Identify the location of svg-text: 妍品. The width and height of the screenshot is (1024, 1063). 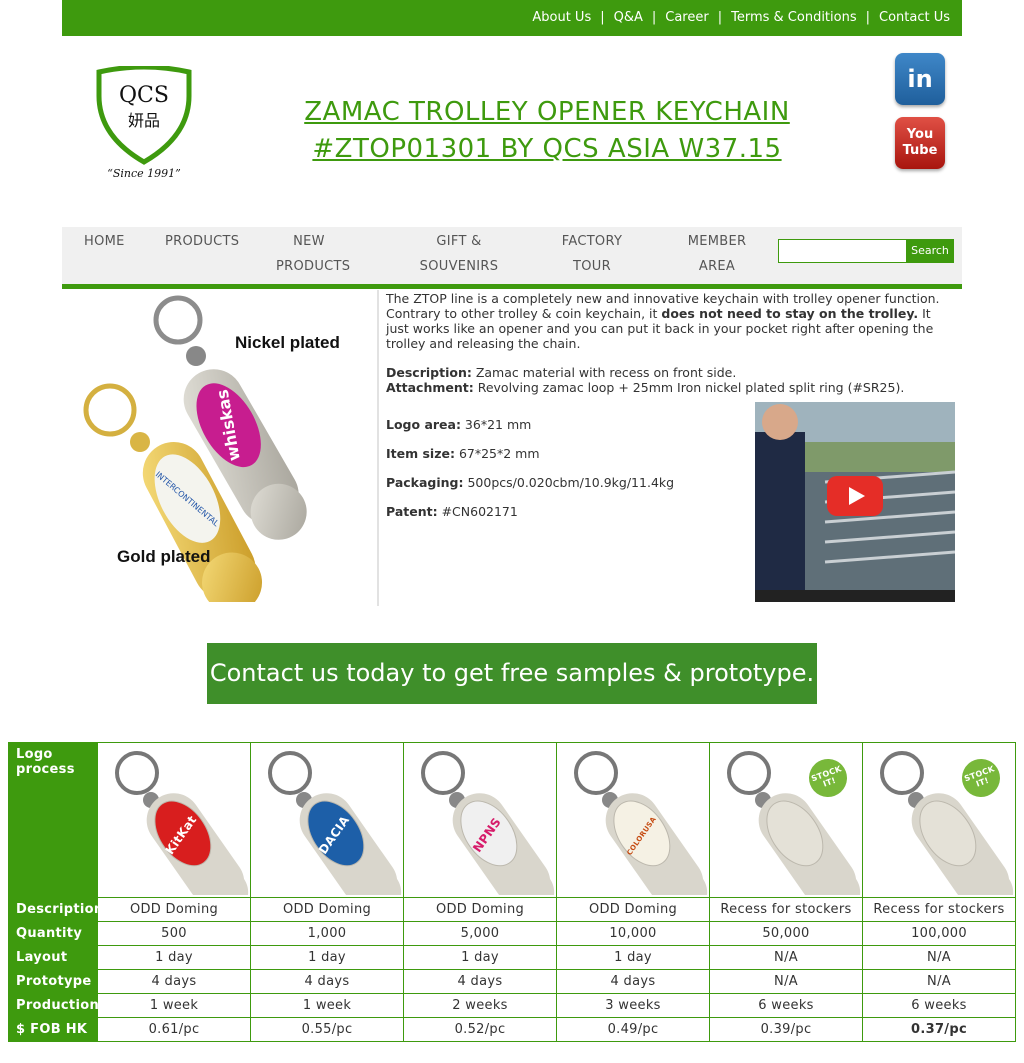
(144, 120).